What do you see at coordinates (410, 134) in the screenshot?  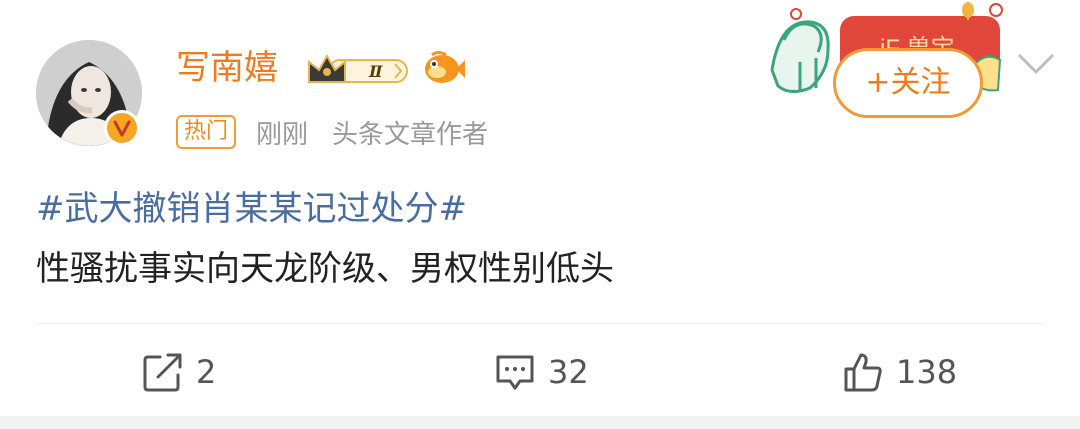 I see `post-source: 头条文章作者` at bounding box center [410, 134].